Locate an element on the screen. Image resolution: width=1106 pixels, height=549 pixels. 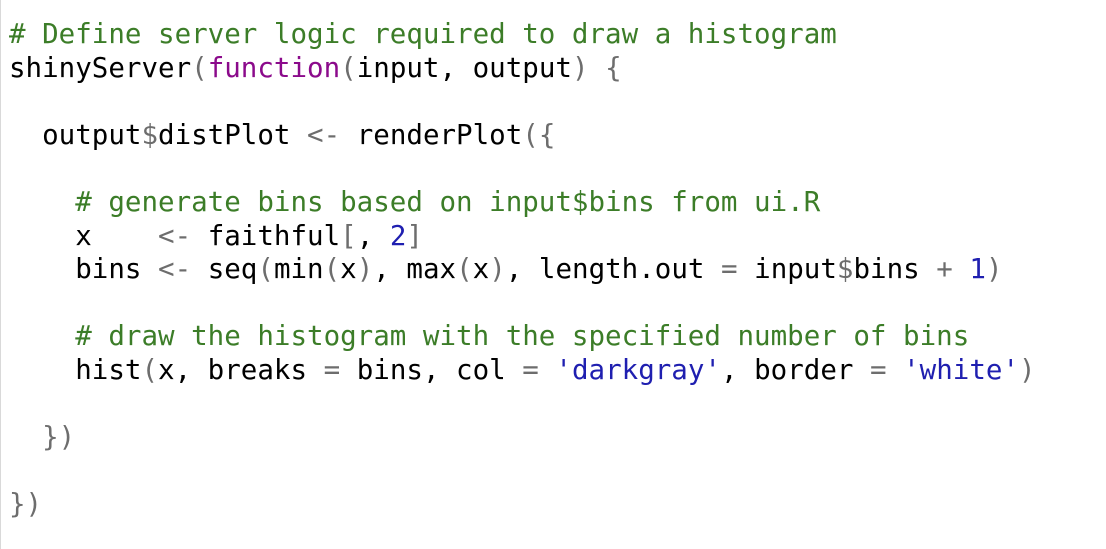
code-token: x, breaks is located at coordinates (241, 369).